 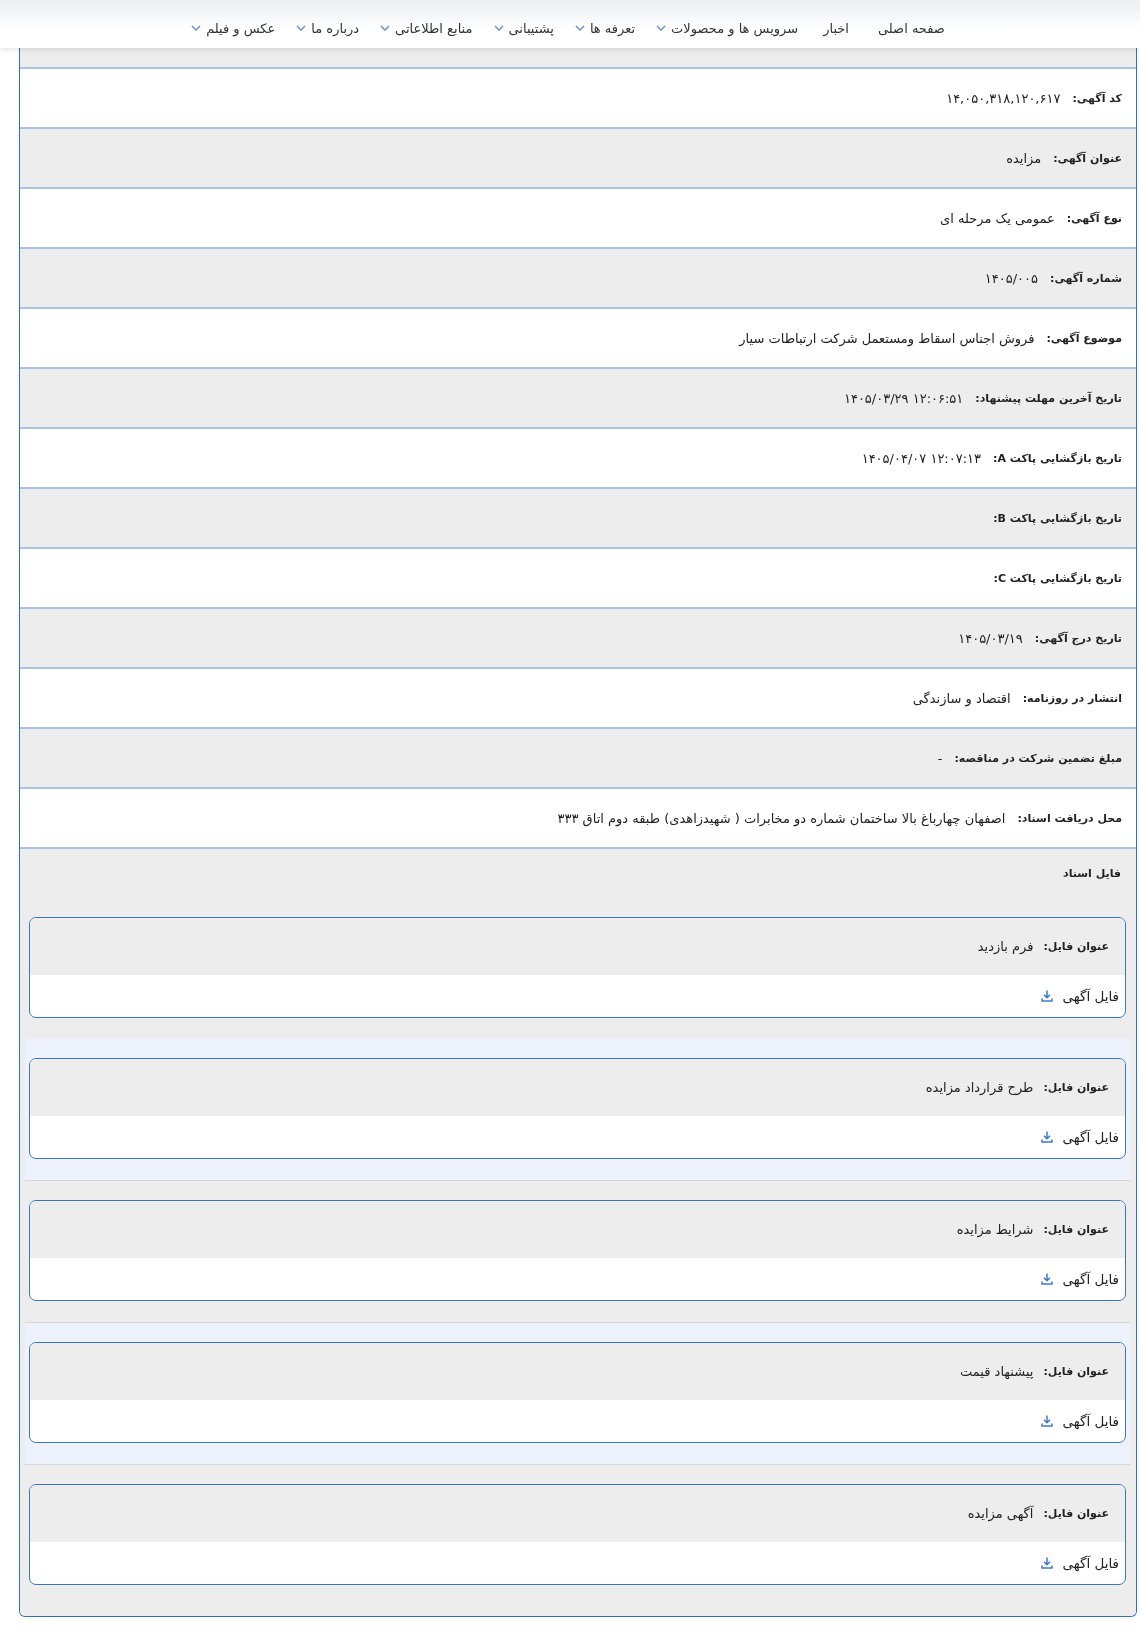 What do you see at coordinates (836, 28) in the screenshot?
I see `nav-link: اخبار` at bounding box center [836, 28].